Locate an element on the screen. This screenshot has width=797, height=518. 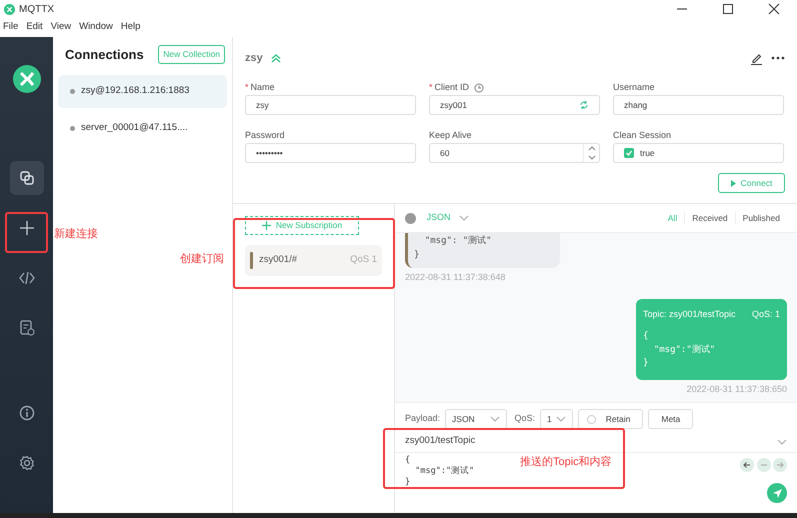
connection-name: zsy is located at coordinates (254, 58).